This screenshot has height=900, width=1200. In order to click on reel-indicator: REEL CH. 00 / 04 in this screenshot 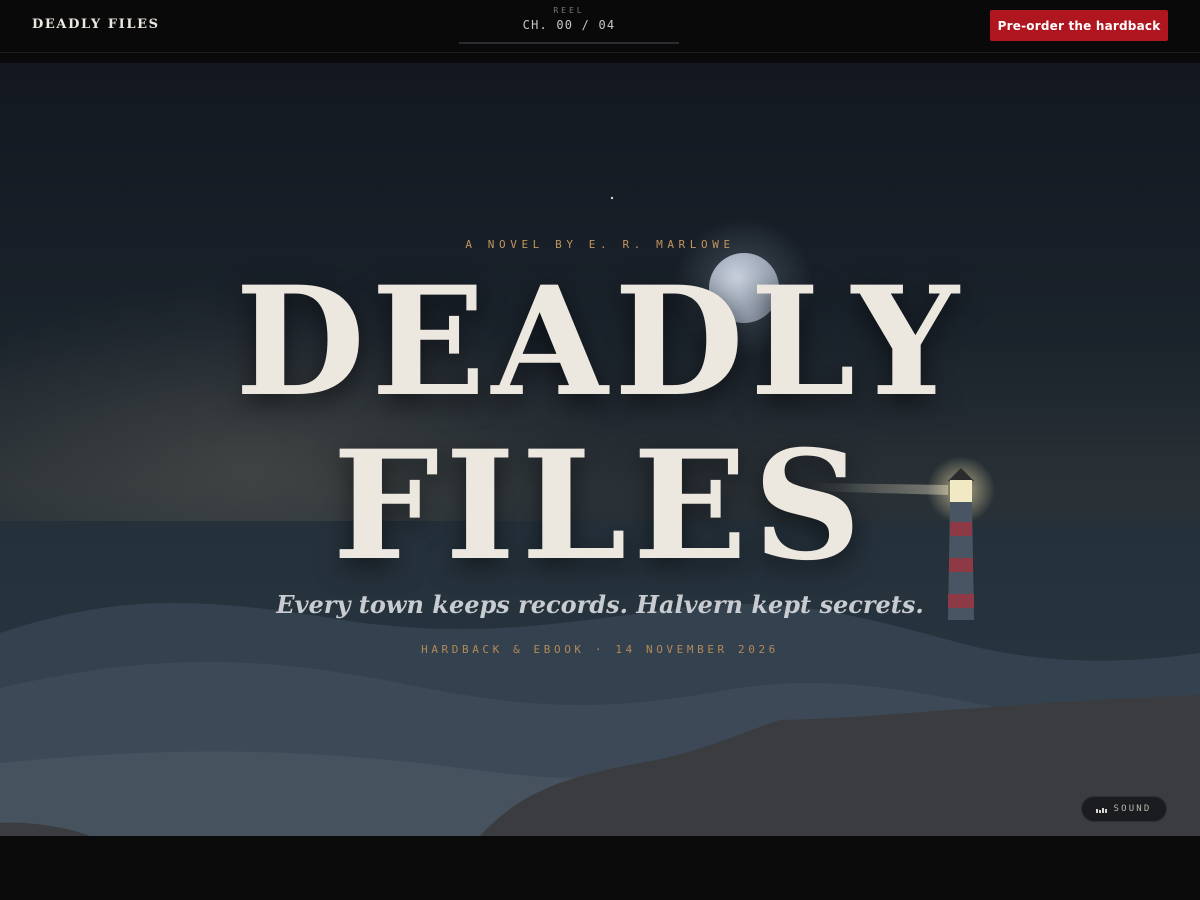, I will do `click(569, 25)`.